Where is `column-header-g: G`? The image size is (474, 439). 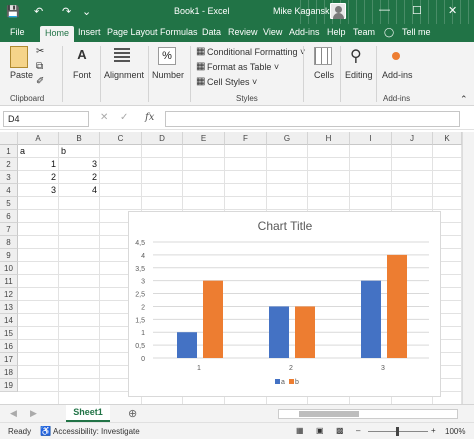 column-header-g: G is located at coordinates (287, 138).